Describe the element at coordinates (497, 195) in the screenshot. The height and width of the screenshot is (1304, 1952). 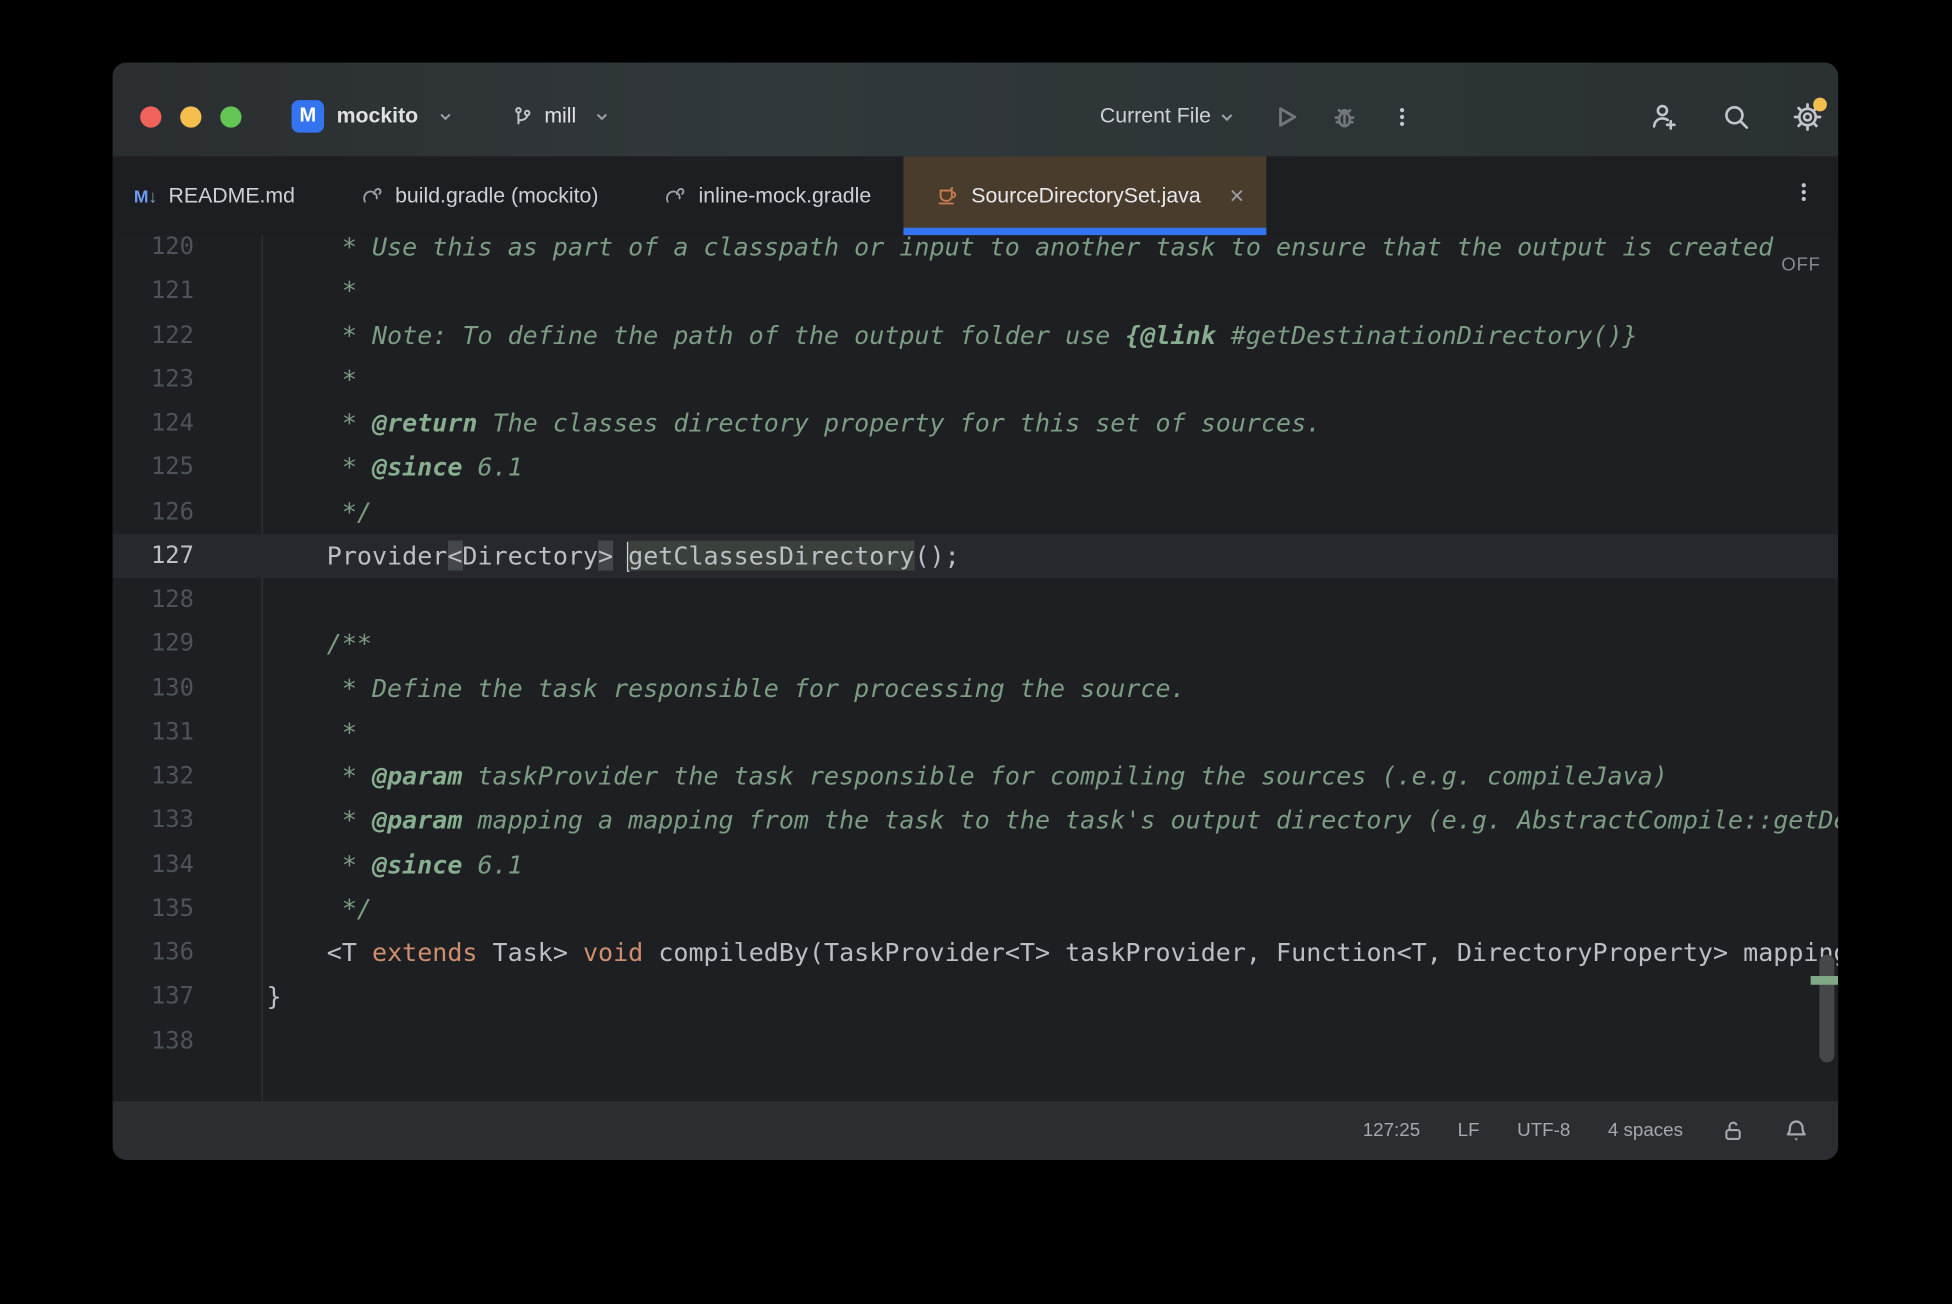
I see `tab-label: build.gradle (mockito)` at that location.